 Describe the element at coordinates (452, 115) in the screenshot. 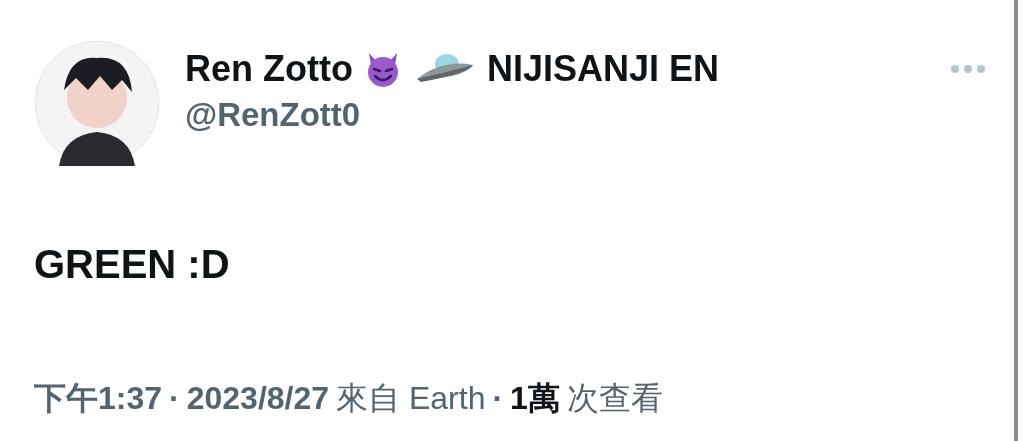

I see `user-handle: @RenZott0` at that location.